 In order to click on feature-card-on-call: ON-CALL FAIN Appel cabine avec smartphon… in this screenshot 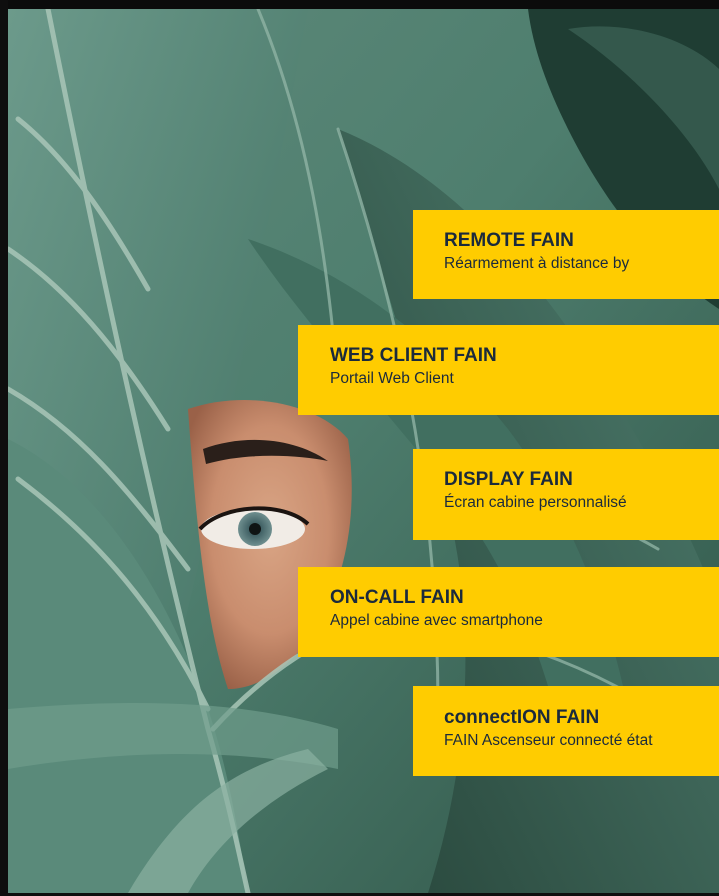, I will do `click(508, 612)`.